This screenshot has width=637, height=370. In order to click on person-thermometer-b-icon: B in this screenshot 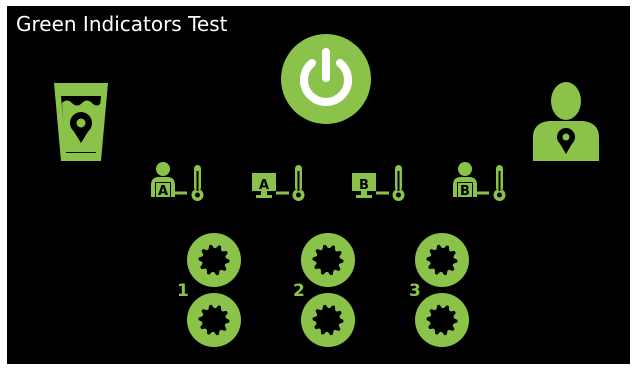, I will do `click(481, 182)`.